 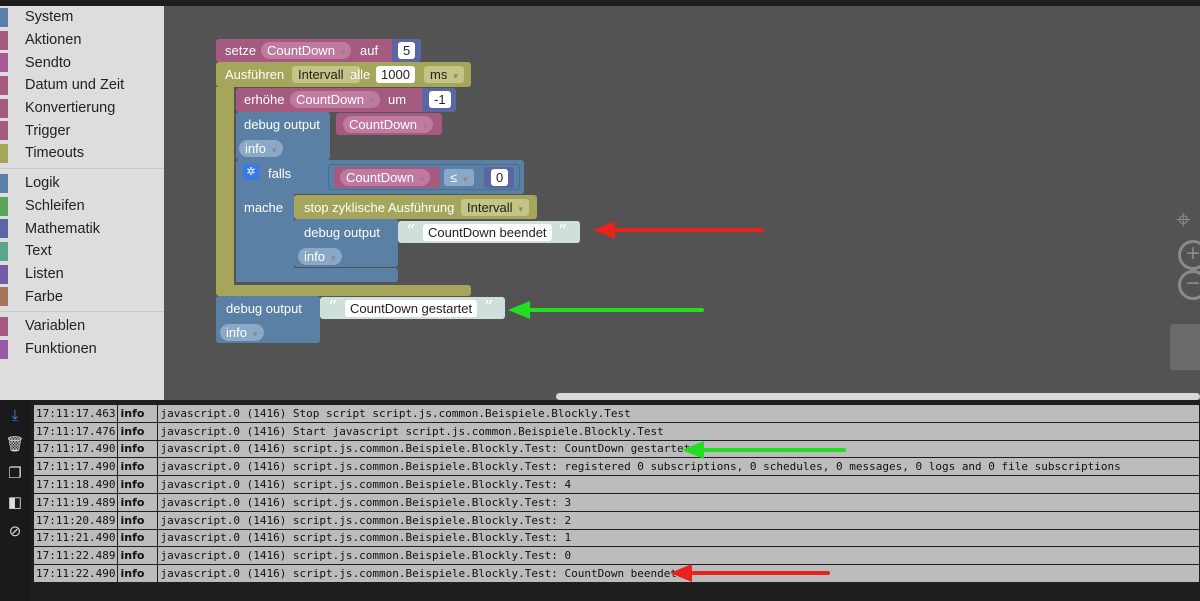 What do you see at coordinates (55, 205) in the screenshot?
I see `category-label: Schleifen` at bounding box center [55, 205].